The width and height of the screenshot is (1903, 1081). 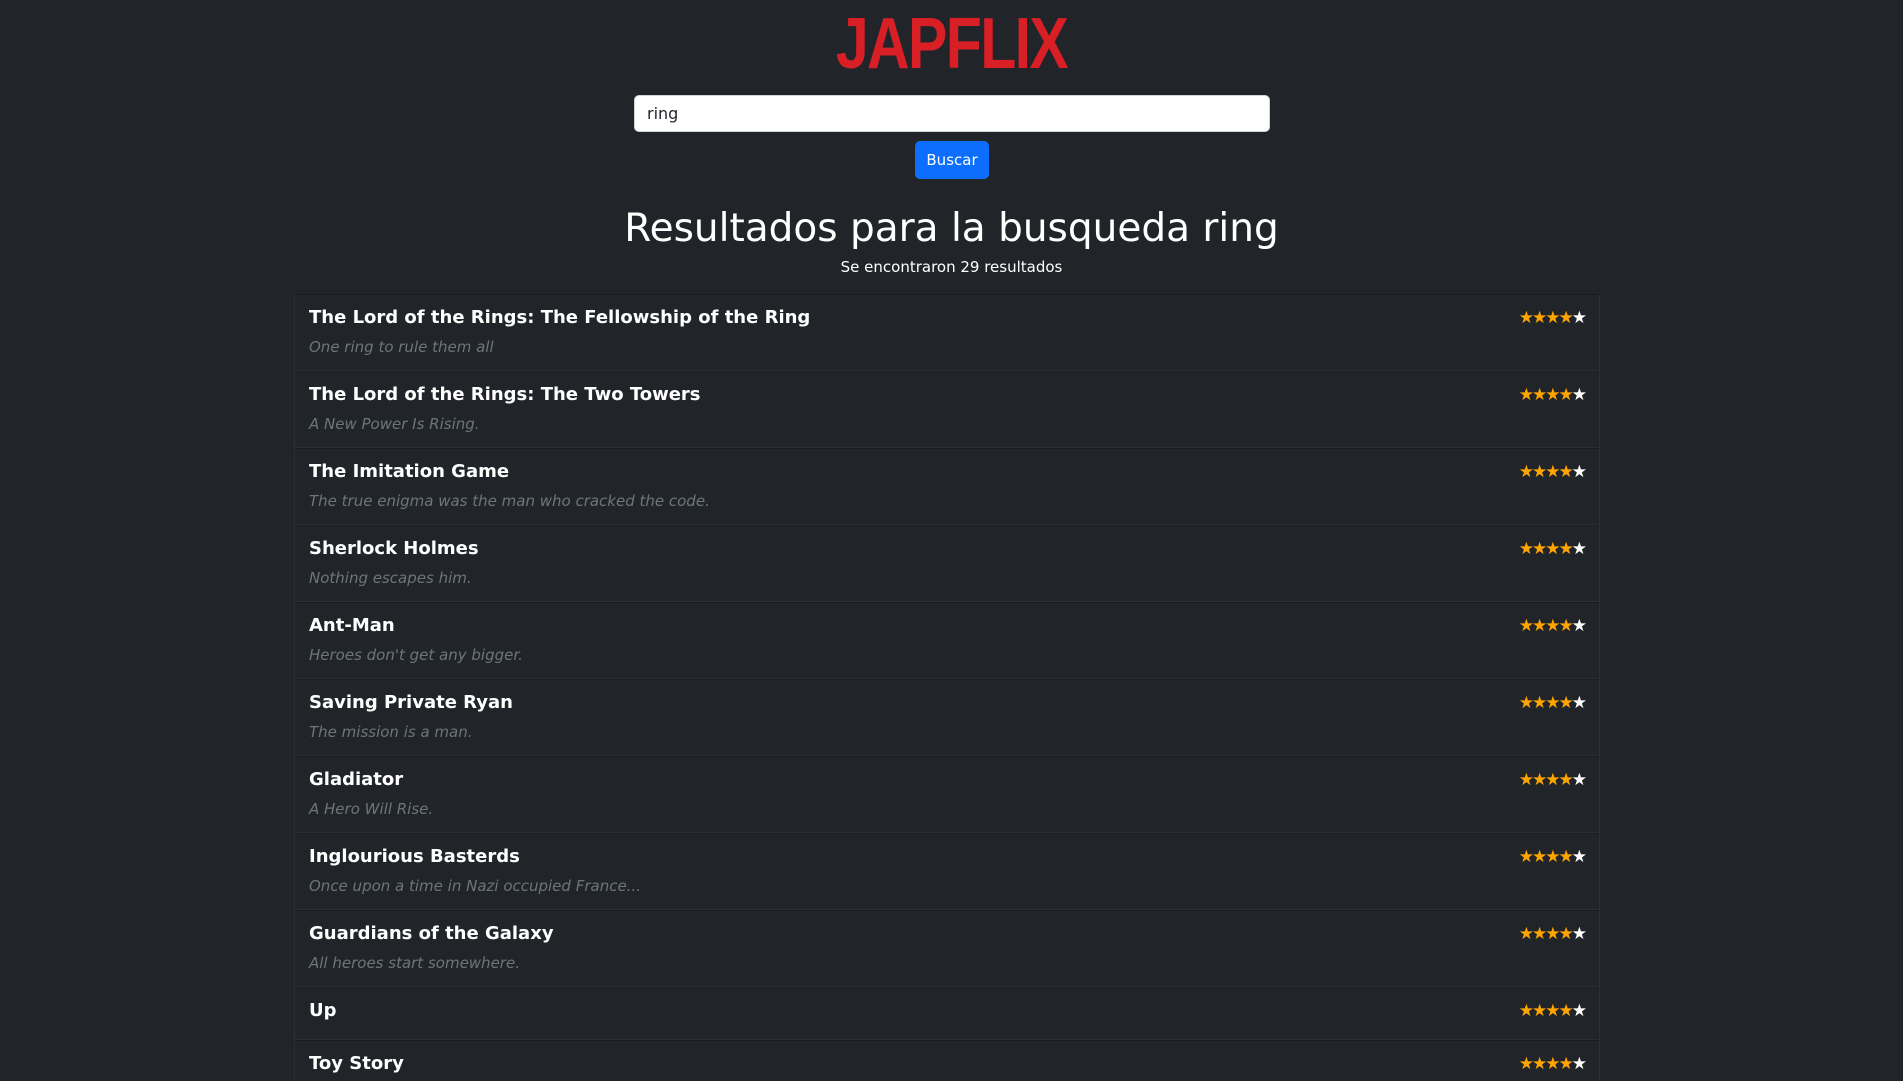 What do you see at coordinates (409, 471) in the screenshot?
I see `result-title: The Imitation Game` at bounding box center [409, 471].